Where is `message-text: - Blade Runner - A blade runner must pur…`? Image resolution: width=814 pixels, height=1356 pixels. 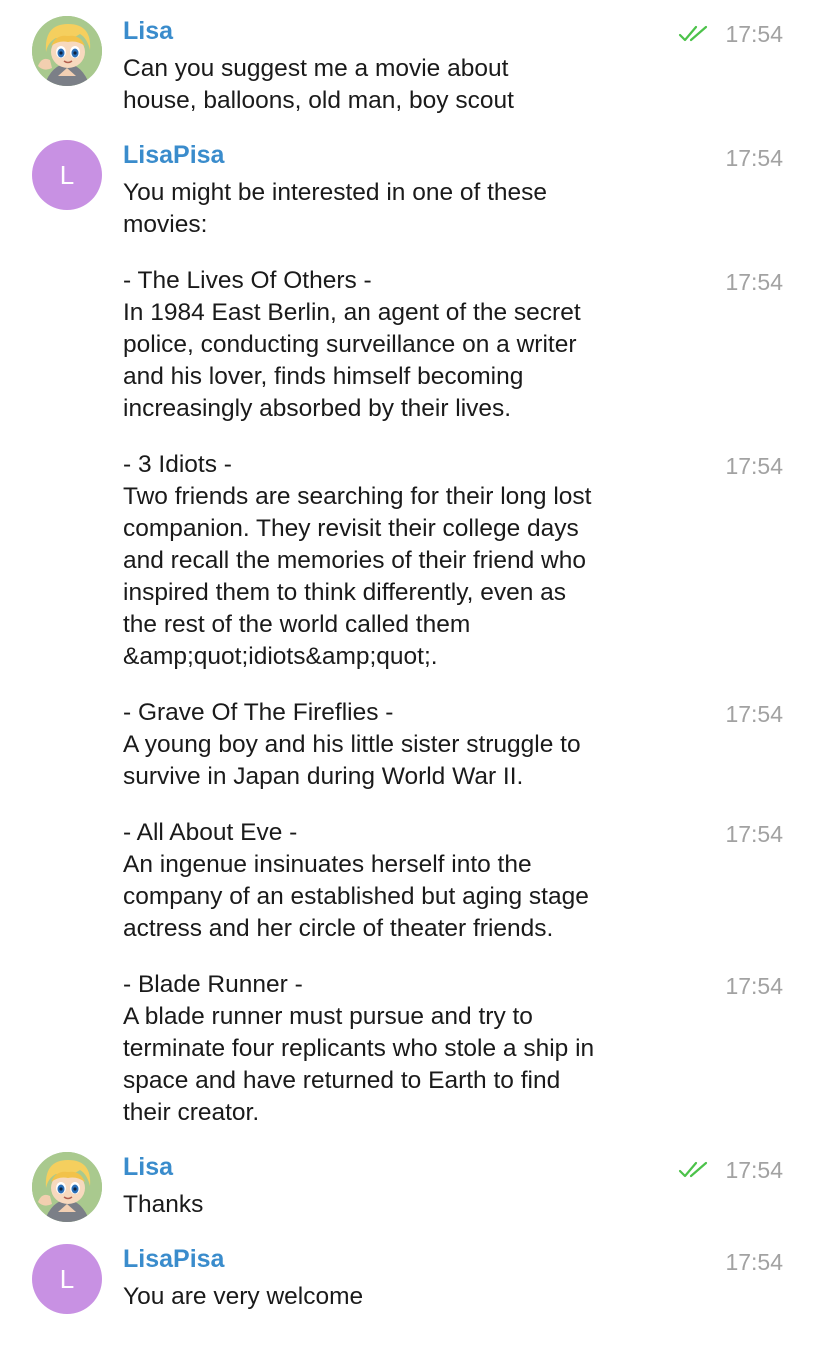 message-text: - Blade Runner - A blade runner must pur… is located at coordinates (359, 1048).